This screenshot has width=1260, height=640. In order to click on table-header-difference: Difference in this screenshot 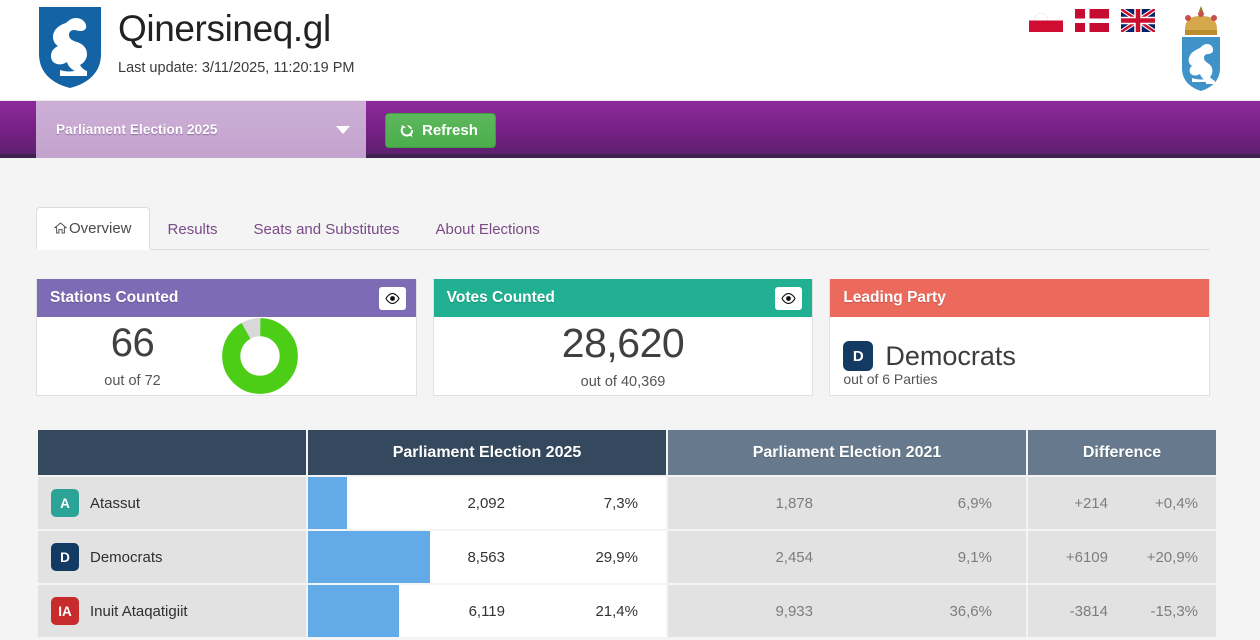, I will do `click(1122, 452)`.